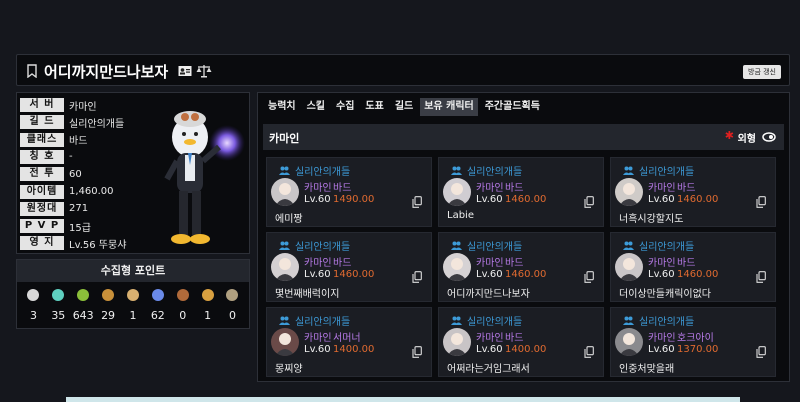 The image size is (800, 402). Describe the element at coordinates (158, 305) in the screenshot. I see `collection-item: 62` at that location.